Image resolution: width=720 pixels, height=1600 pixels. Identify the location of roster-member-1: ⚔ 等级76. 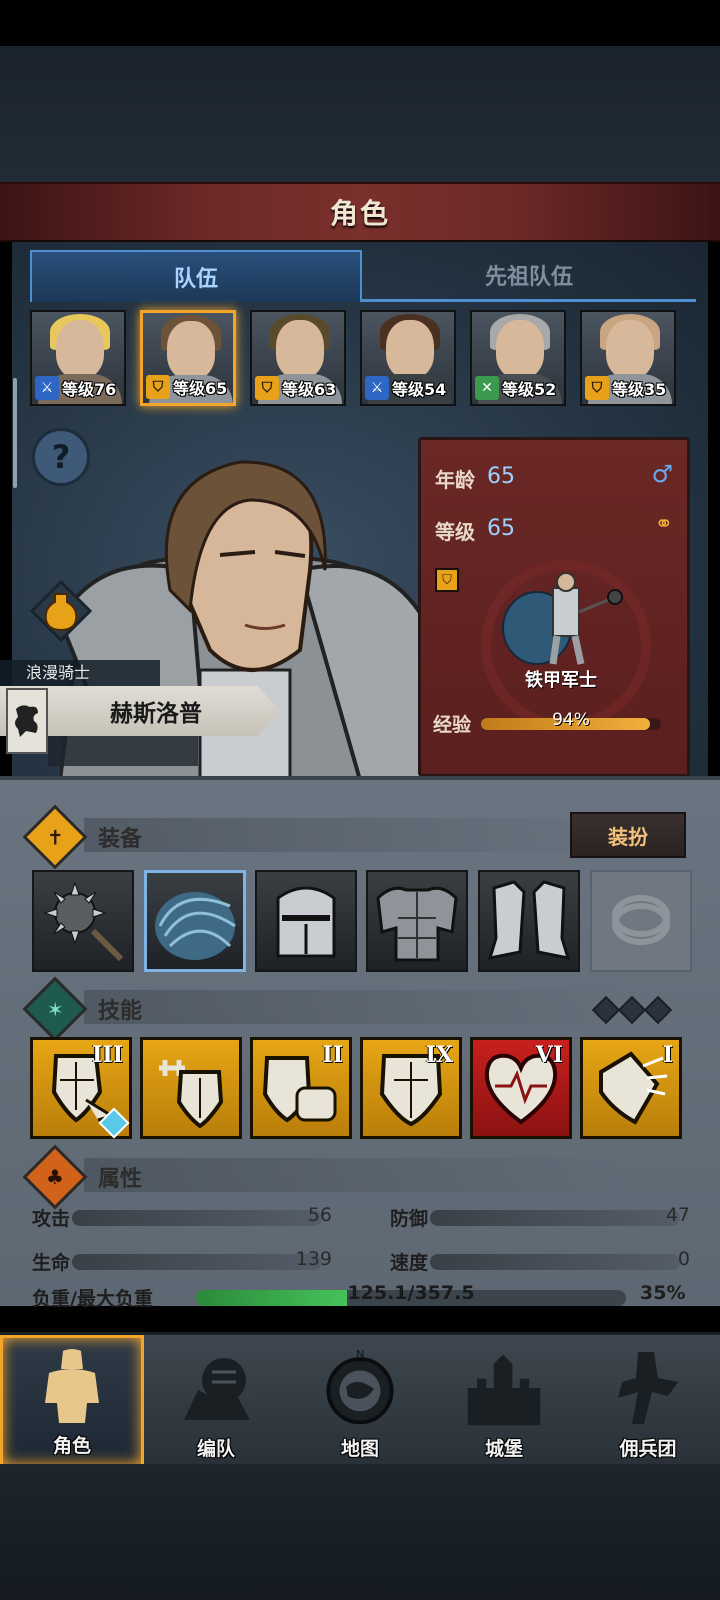
(78, 358).